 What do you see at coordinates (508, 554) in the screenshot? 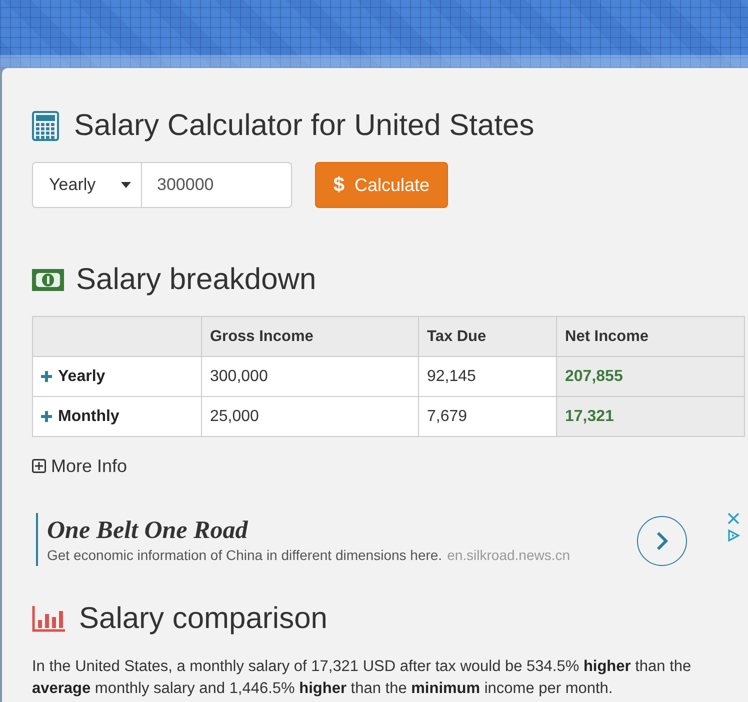
I see `ad-url: en.silkroad.news.cn` at bounding box center [508, 554].